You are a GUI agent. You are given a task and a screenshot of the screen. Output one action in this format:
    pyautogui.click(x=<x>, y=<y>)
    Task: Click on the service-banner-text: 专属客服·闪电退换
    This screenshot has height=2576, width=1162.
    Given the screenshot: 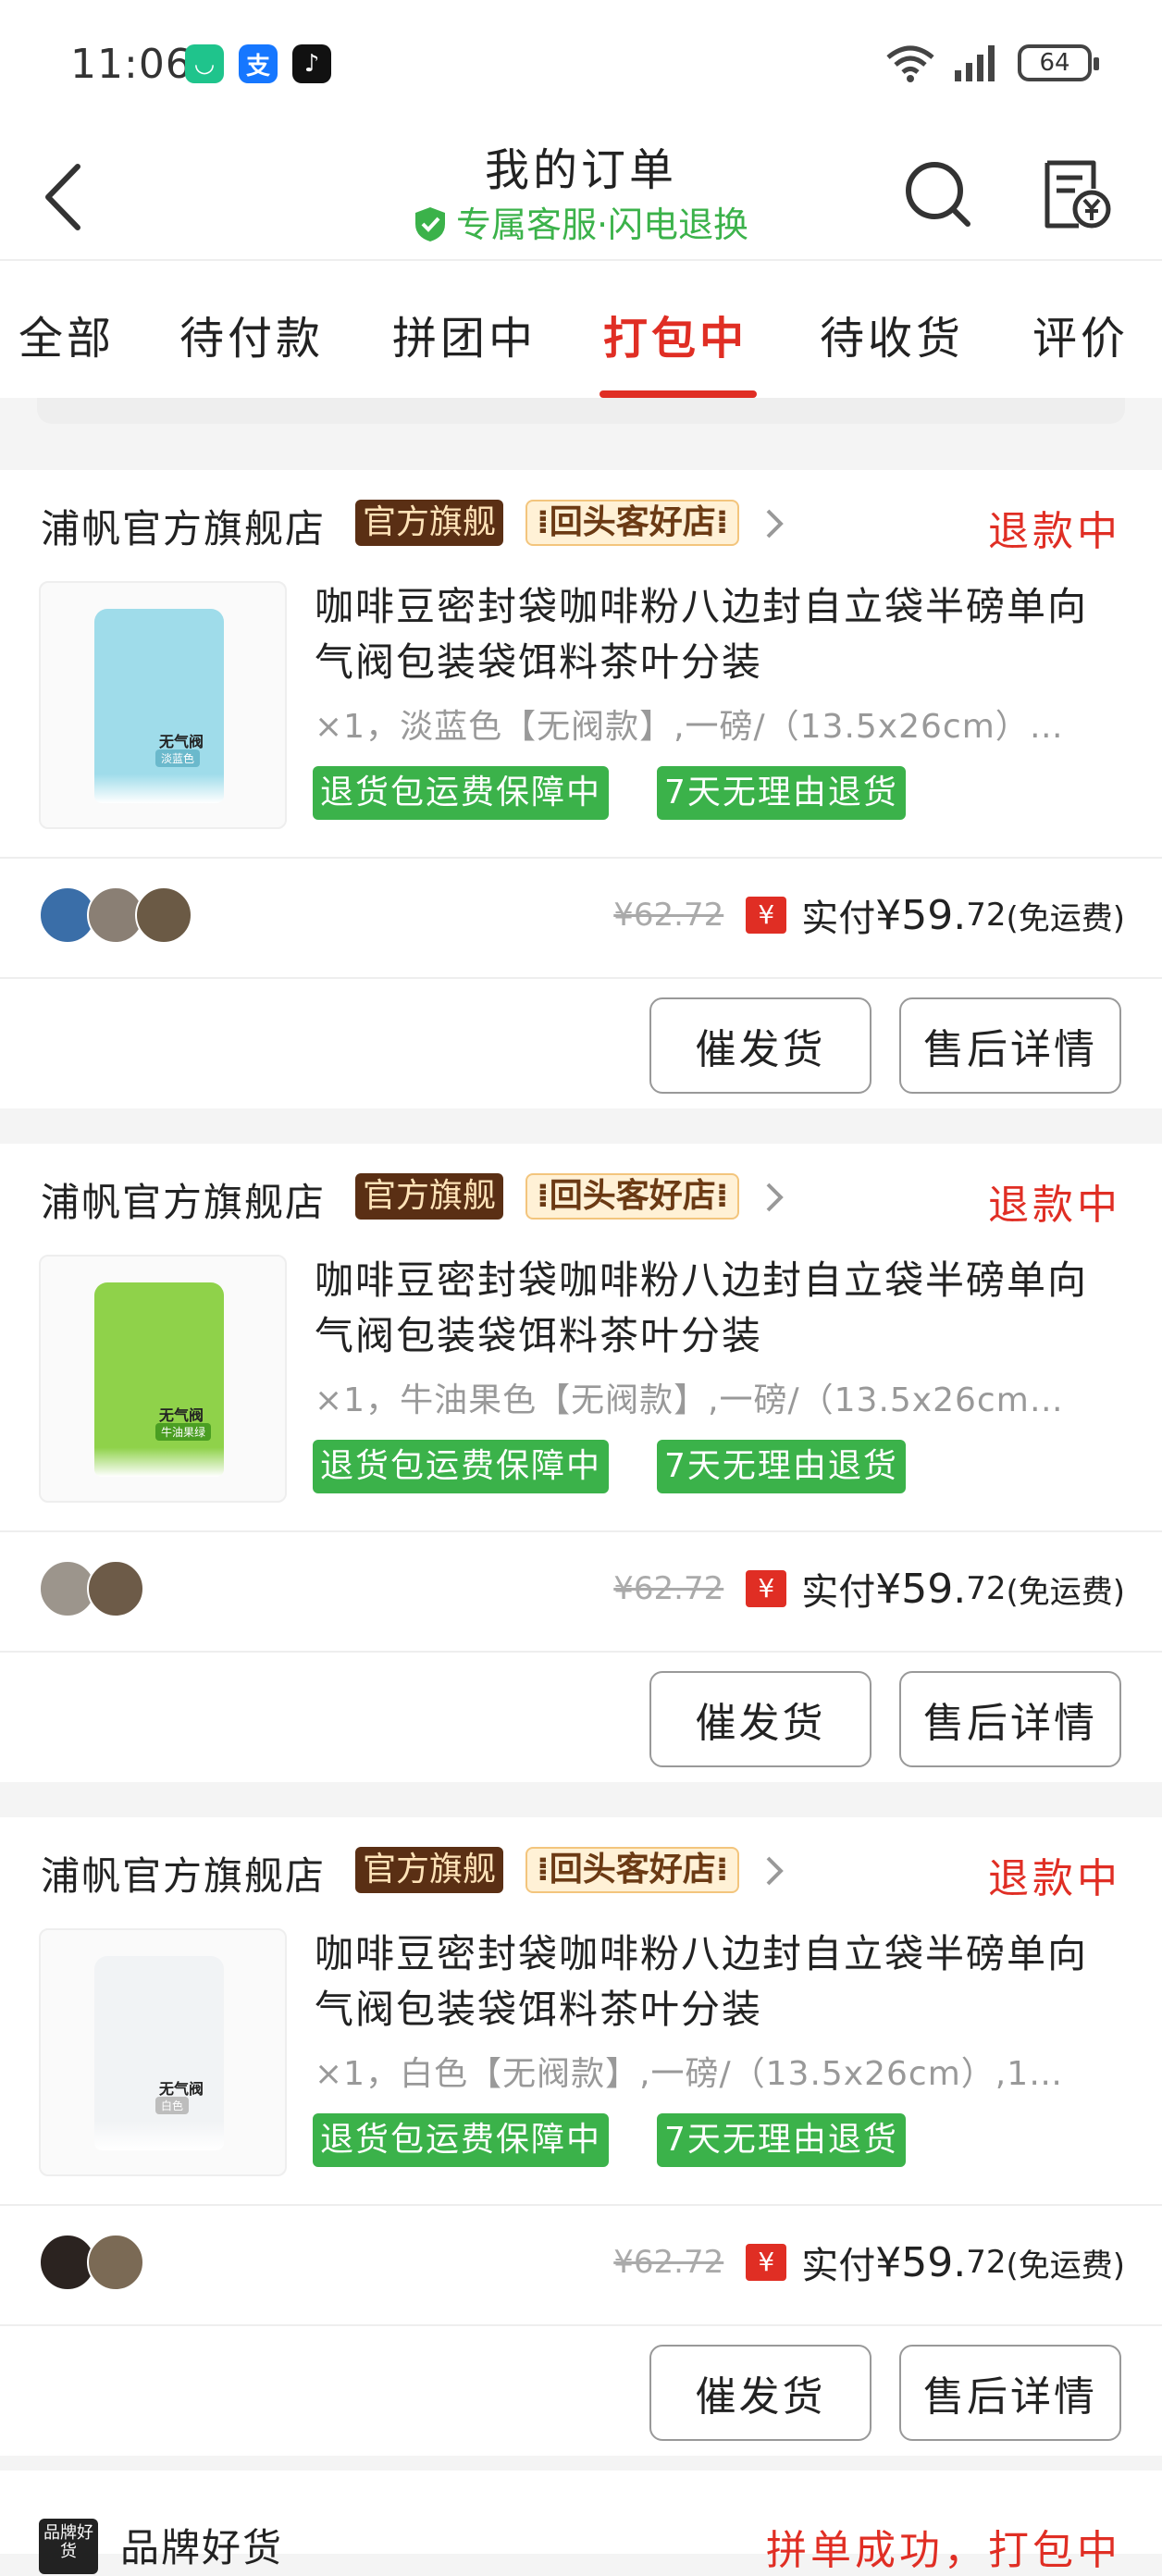 What is the action you would take?
    pyautogui.click(x=602, y=225)
    